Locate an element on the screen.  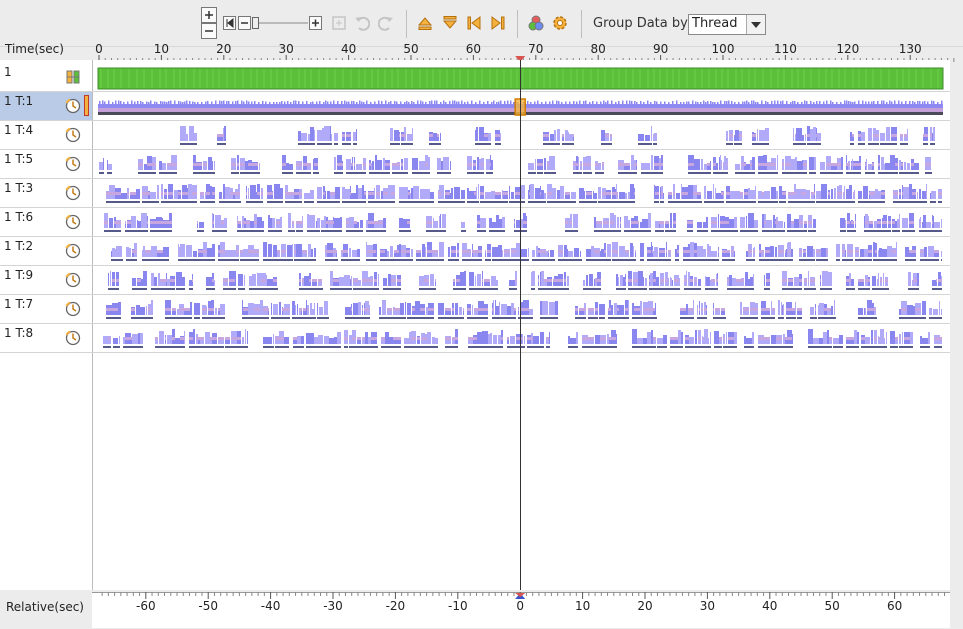
group-by-value: Thread is located at coordinates (715, 23).